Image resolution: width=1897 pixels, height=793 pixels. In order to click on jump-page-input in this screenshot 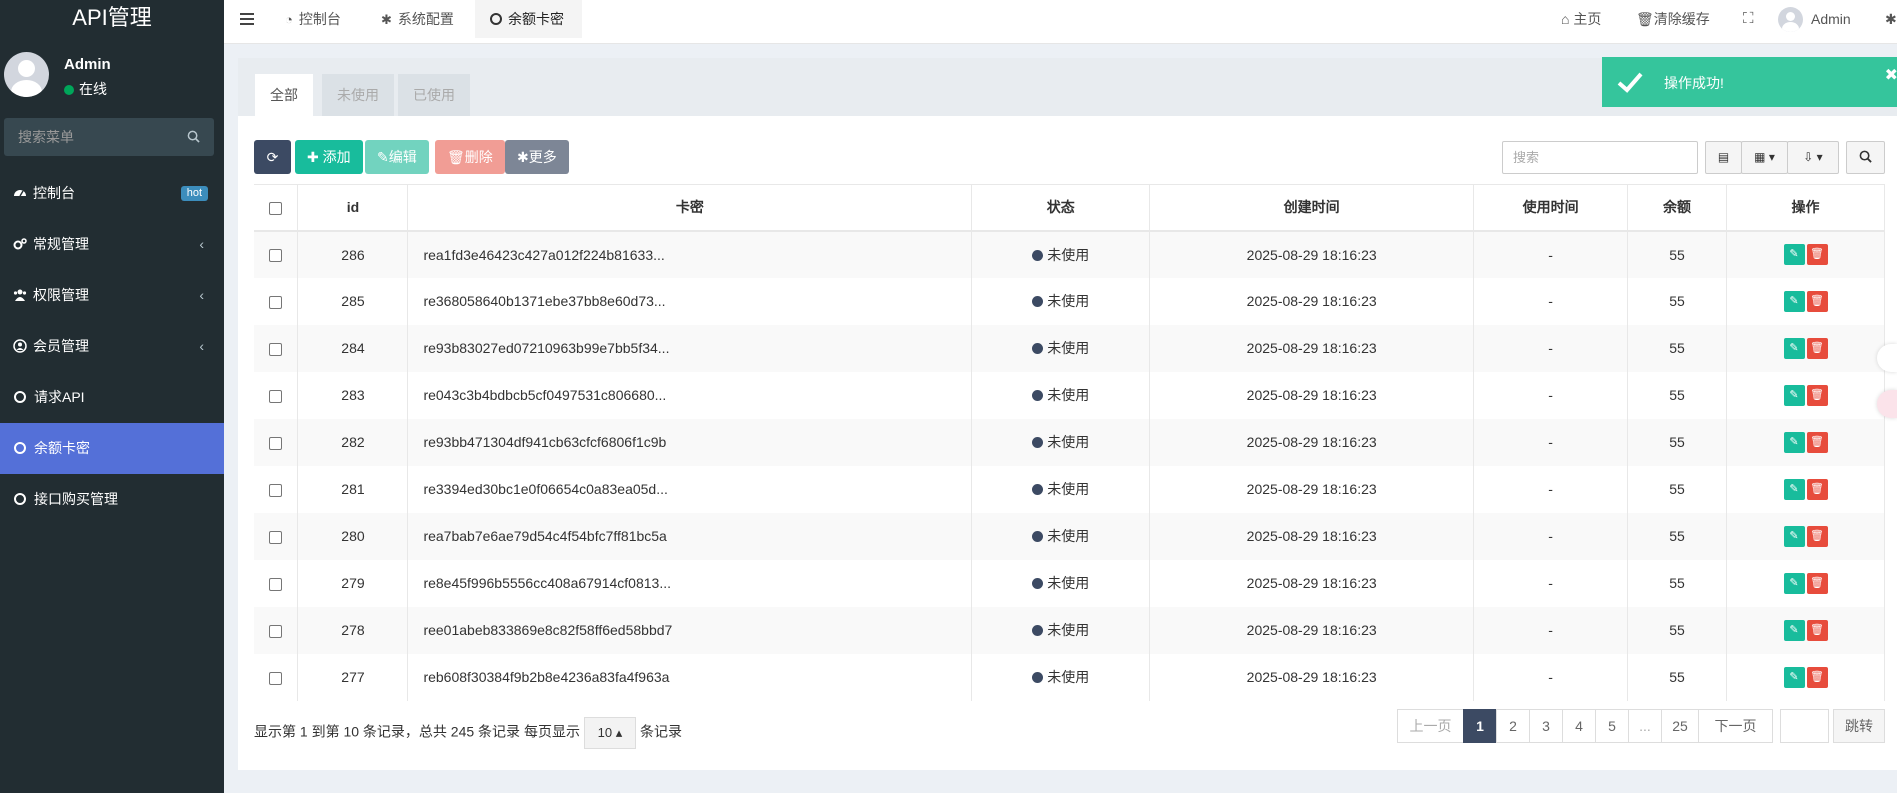, I will do `click(1804, 726)`.